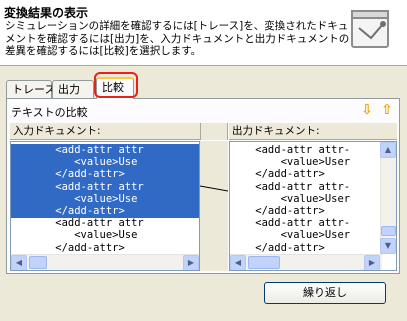  I want to click on scroll-up-button: ▲, so click(388, 150).